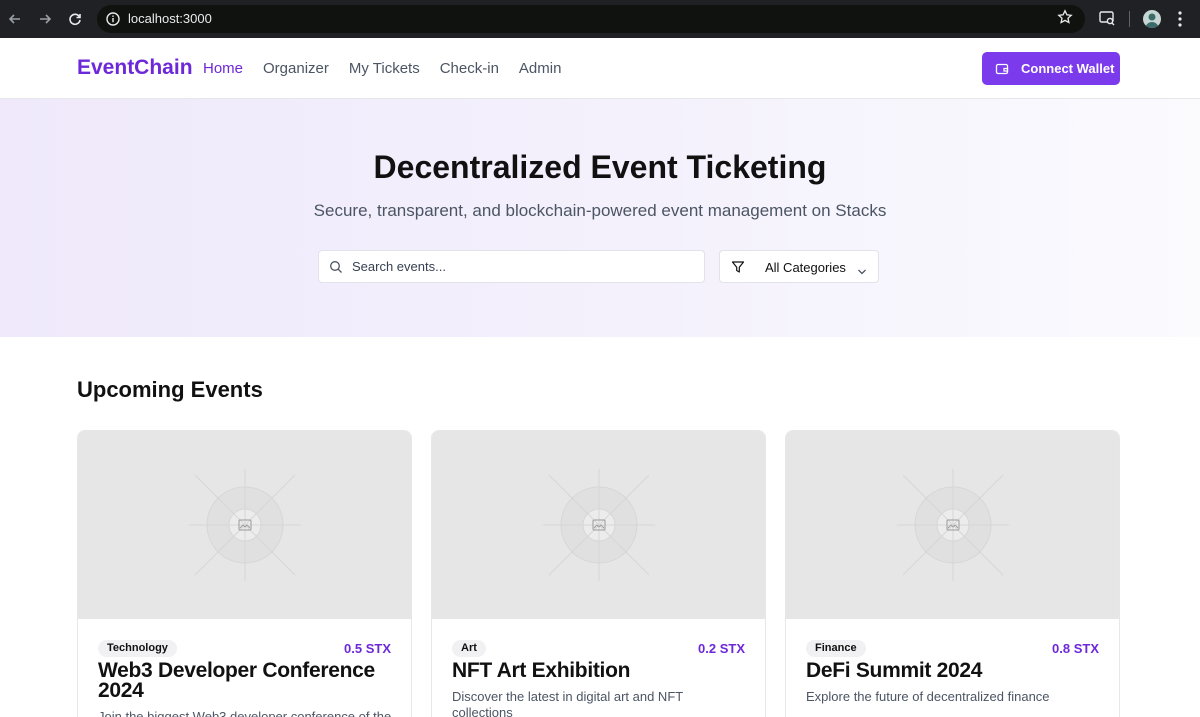 The width and height of the screenshot is (1200, 717). What do you see at coordinates (1107, 18) in the screenshot?
I see `extension-icon` at bounding box center [1107, 18].